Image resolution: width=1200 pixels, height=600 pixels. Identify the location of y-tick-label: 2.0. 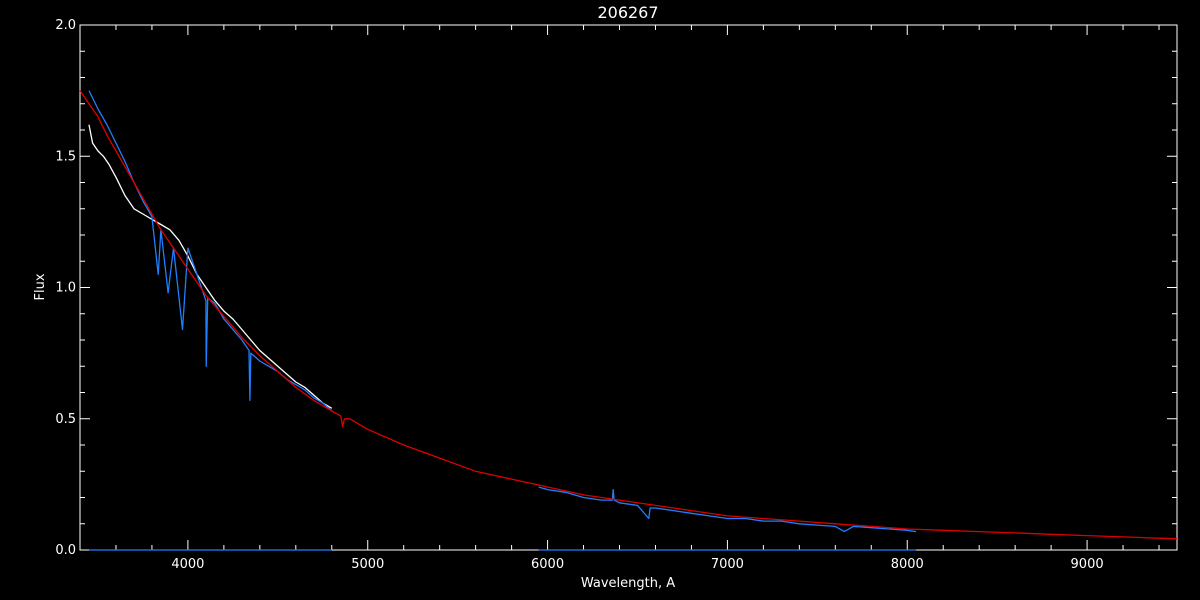
(65, 25).